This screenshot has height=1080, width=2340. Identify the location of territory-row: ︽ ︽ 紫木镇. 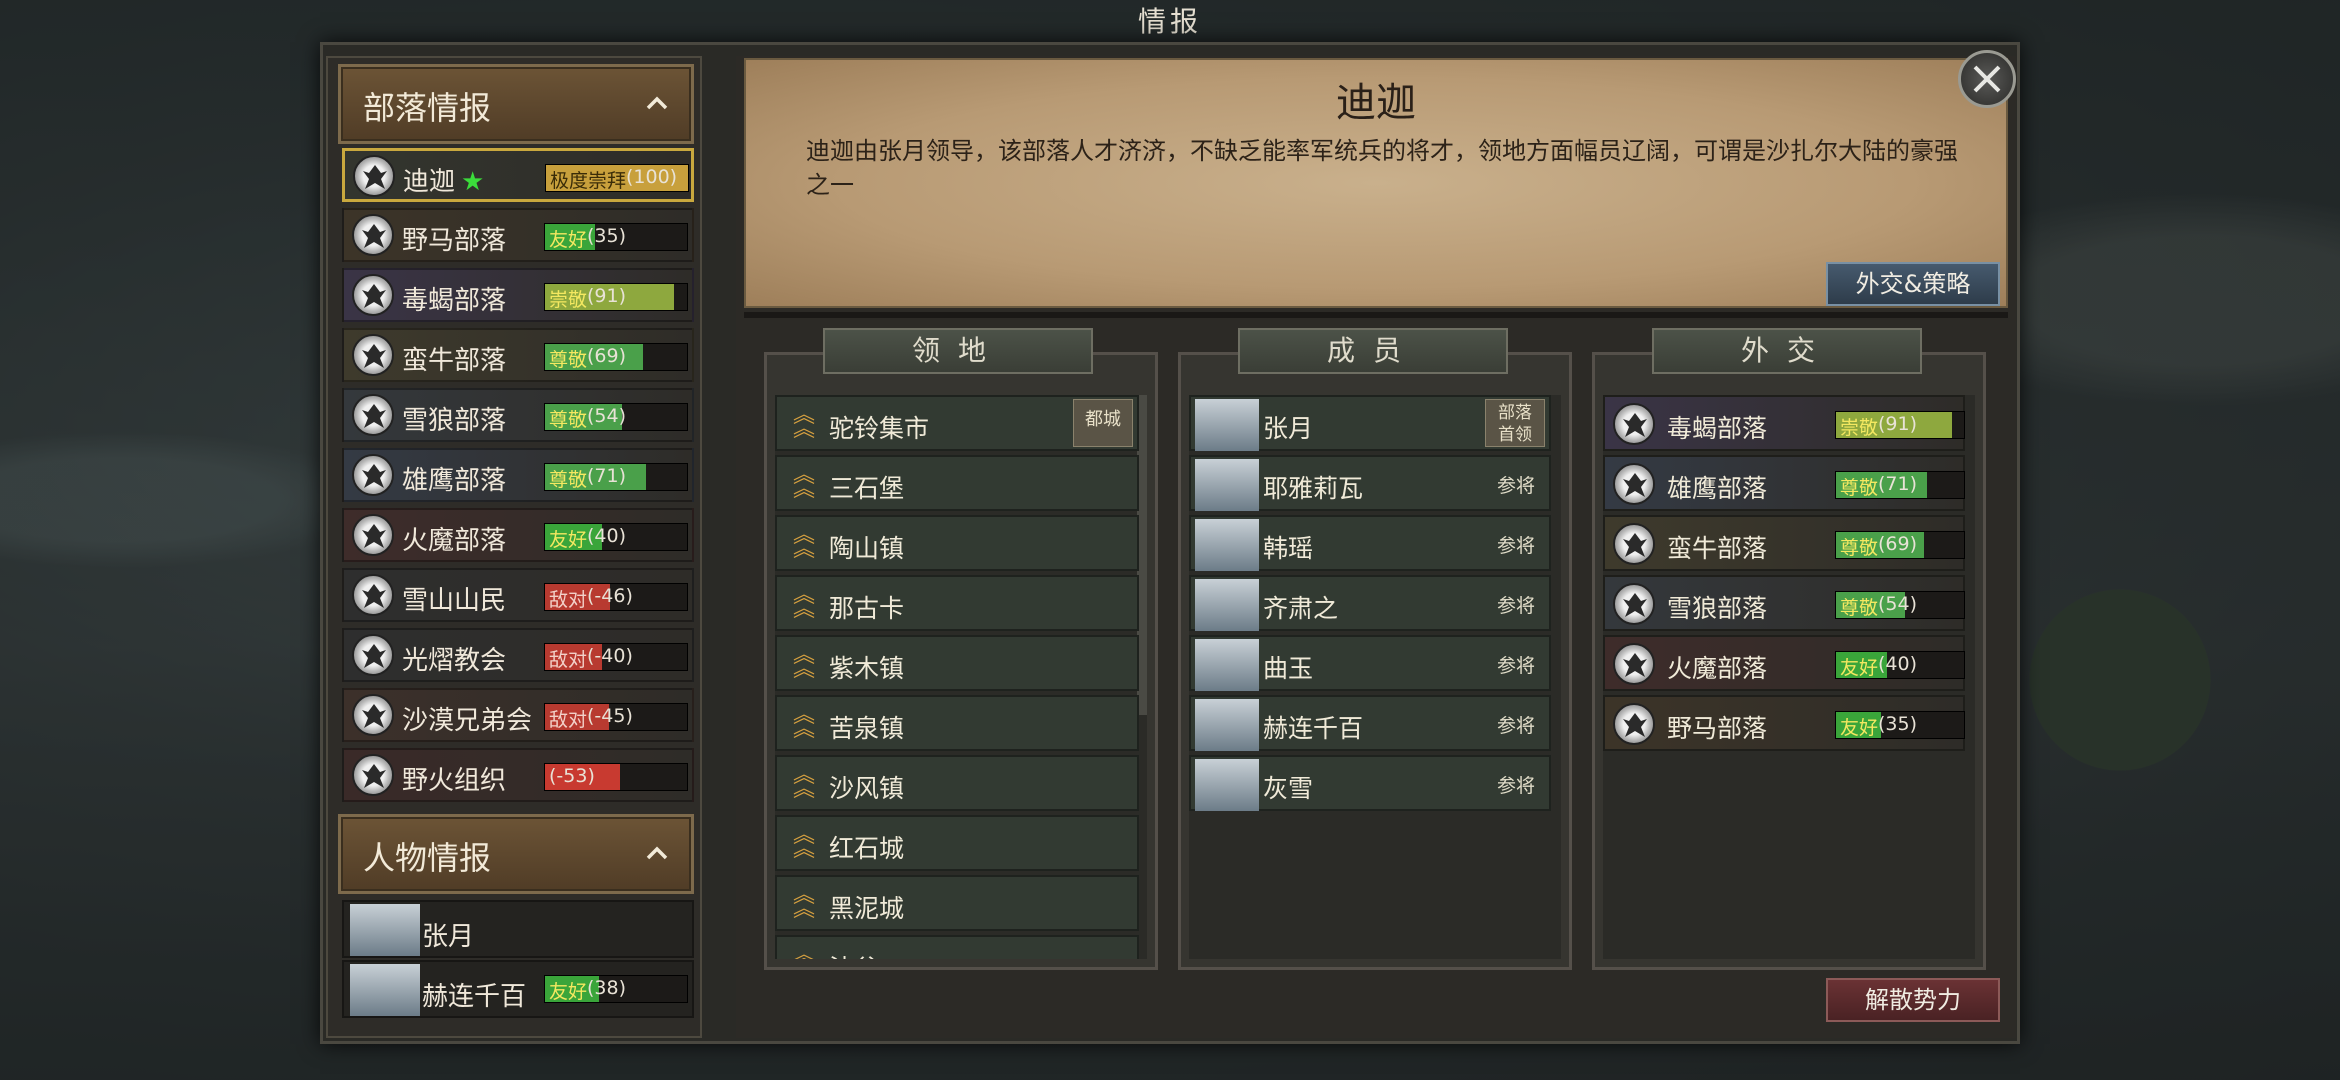
(957, 663).